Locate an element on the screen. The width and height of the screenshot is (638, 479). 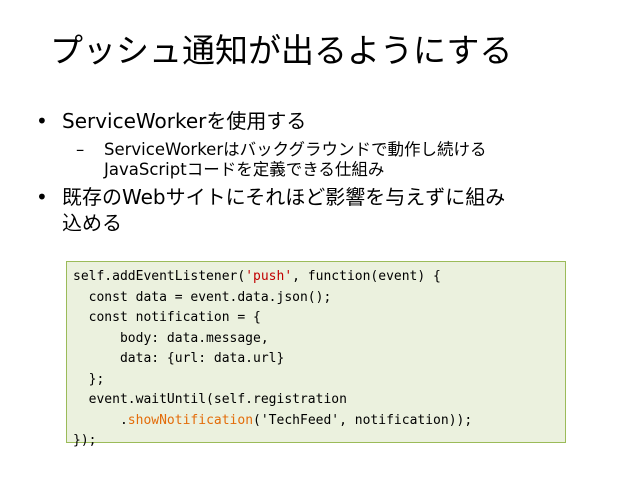
code-string-token: 'push' is located at coordinates (269, 276).